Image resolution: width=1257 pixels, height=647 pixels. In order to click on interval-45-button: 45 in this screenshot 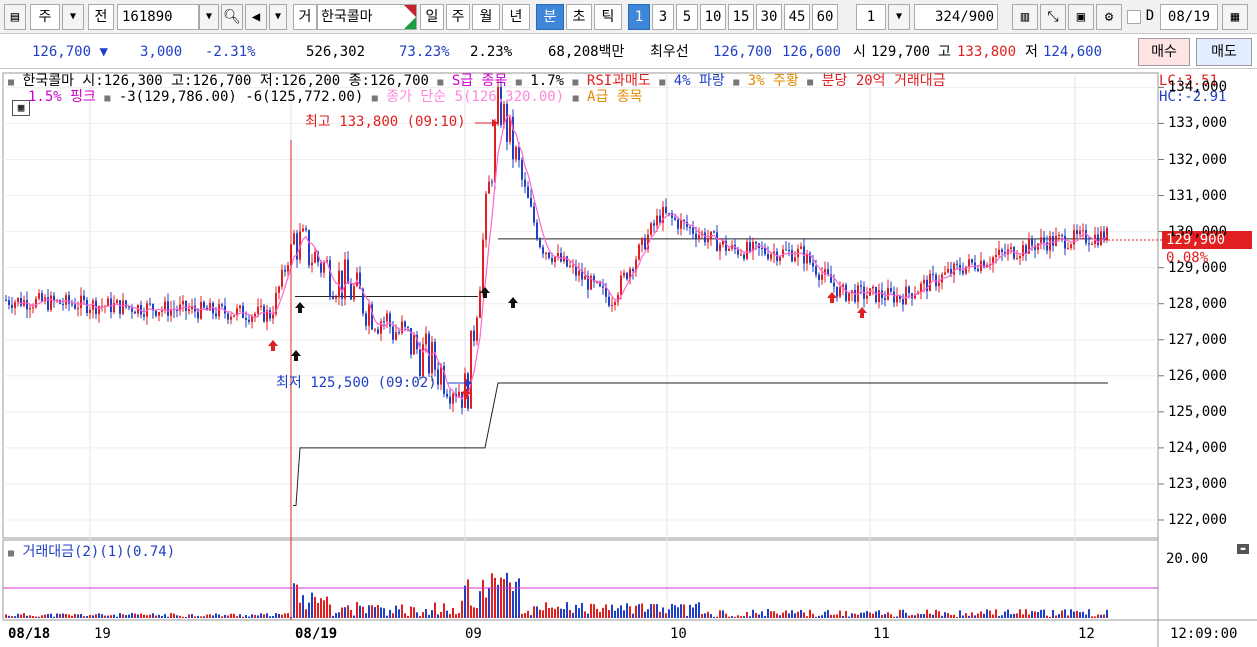, I will do `click(797, 17)`.